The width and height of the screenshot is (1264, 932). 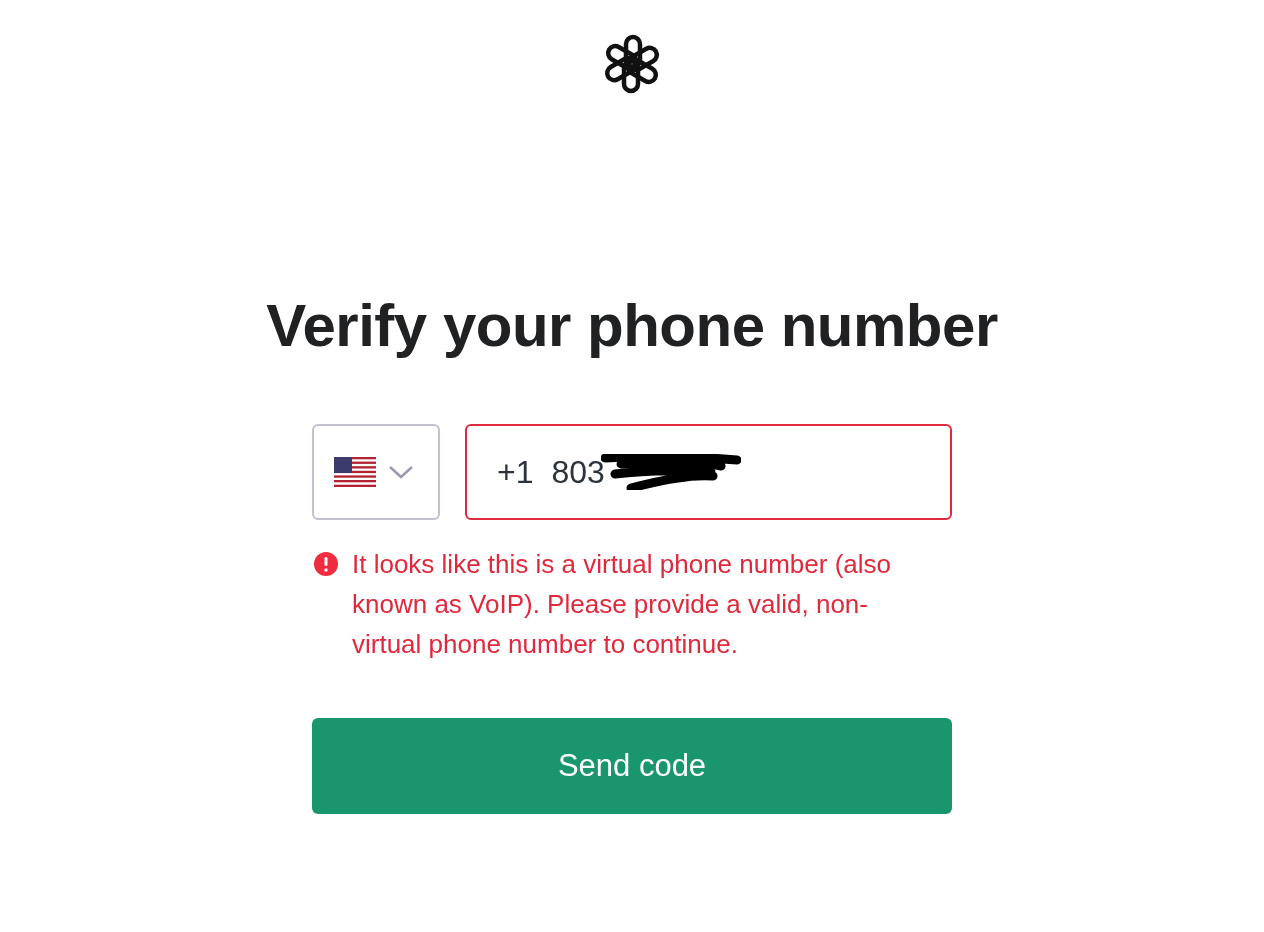 I want to click on country-select, so click(x=376, y=472).